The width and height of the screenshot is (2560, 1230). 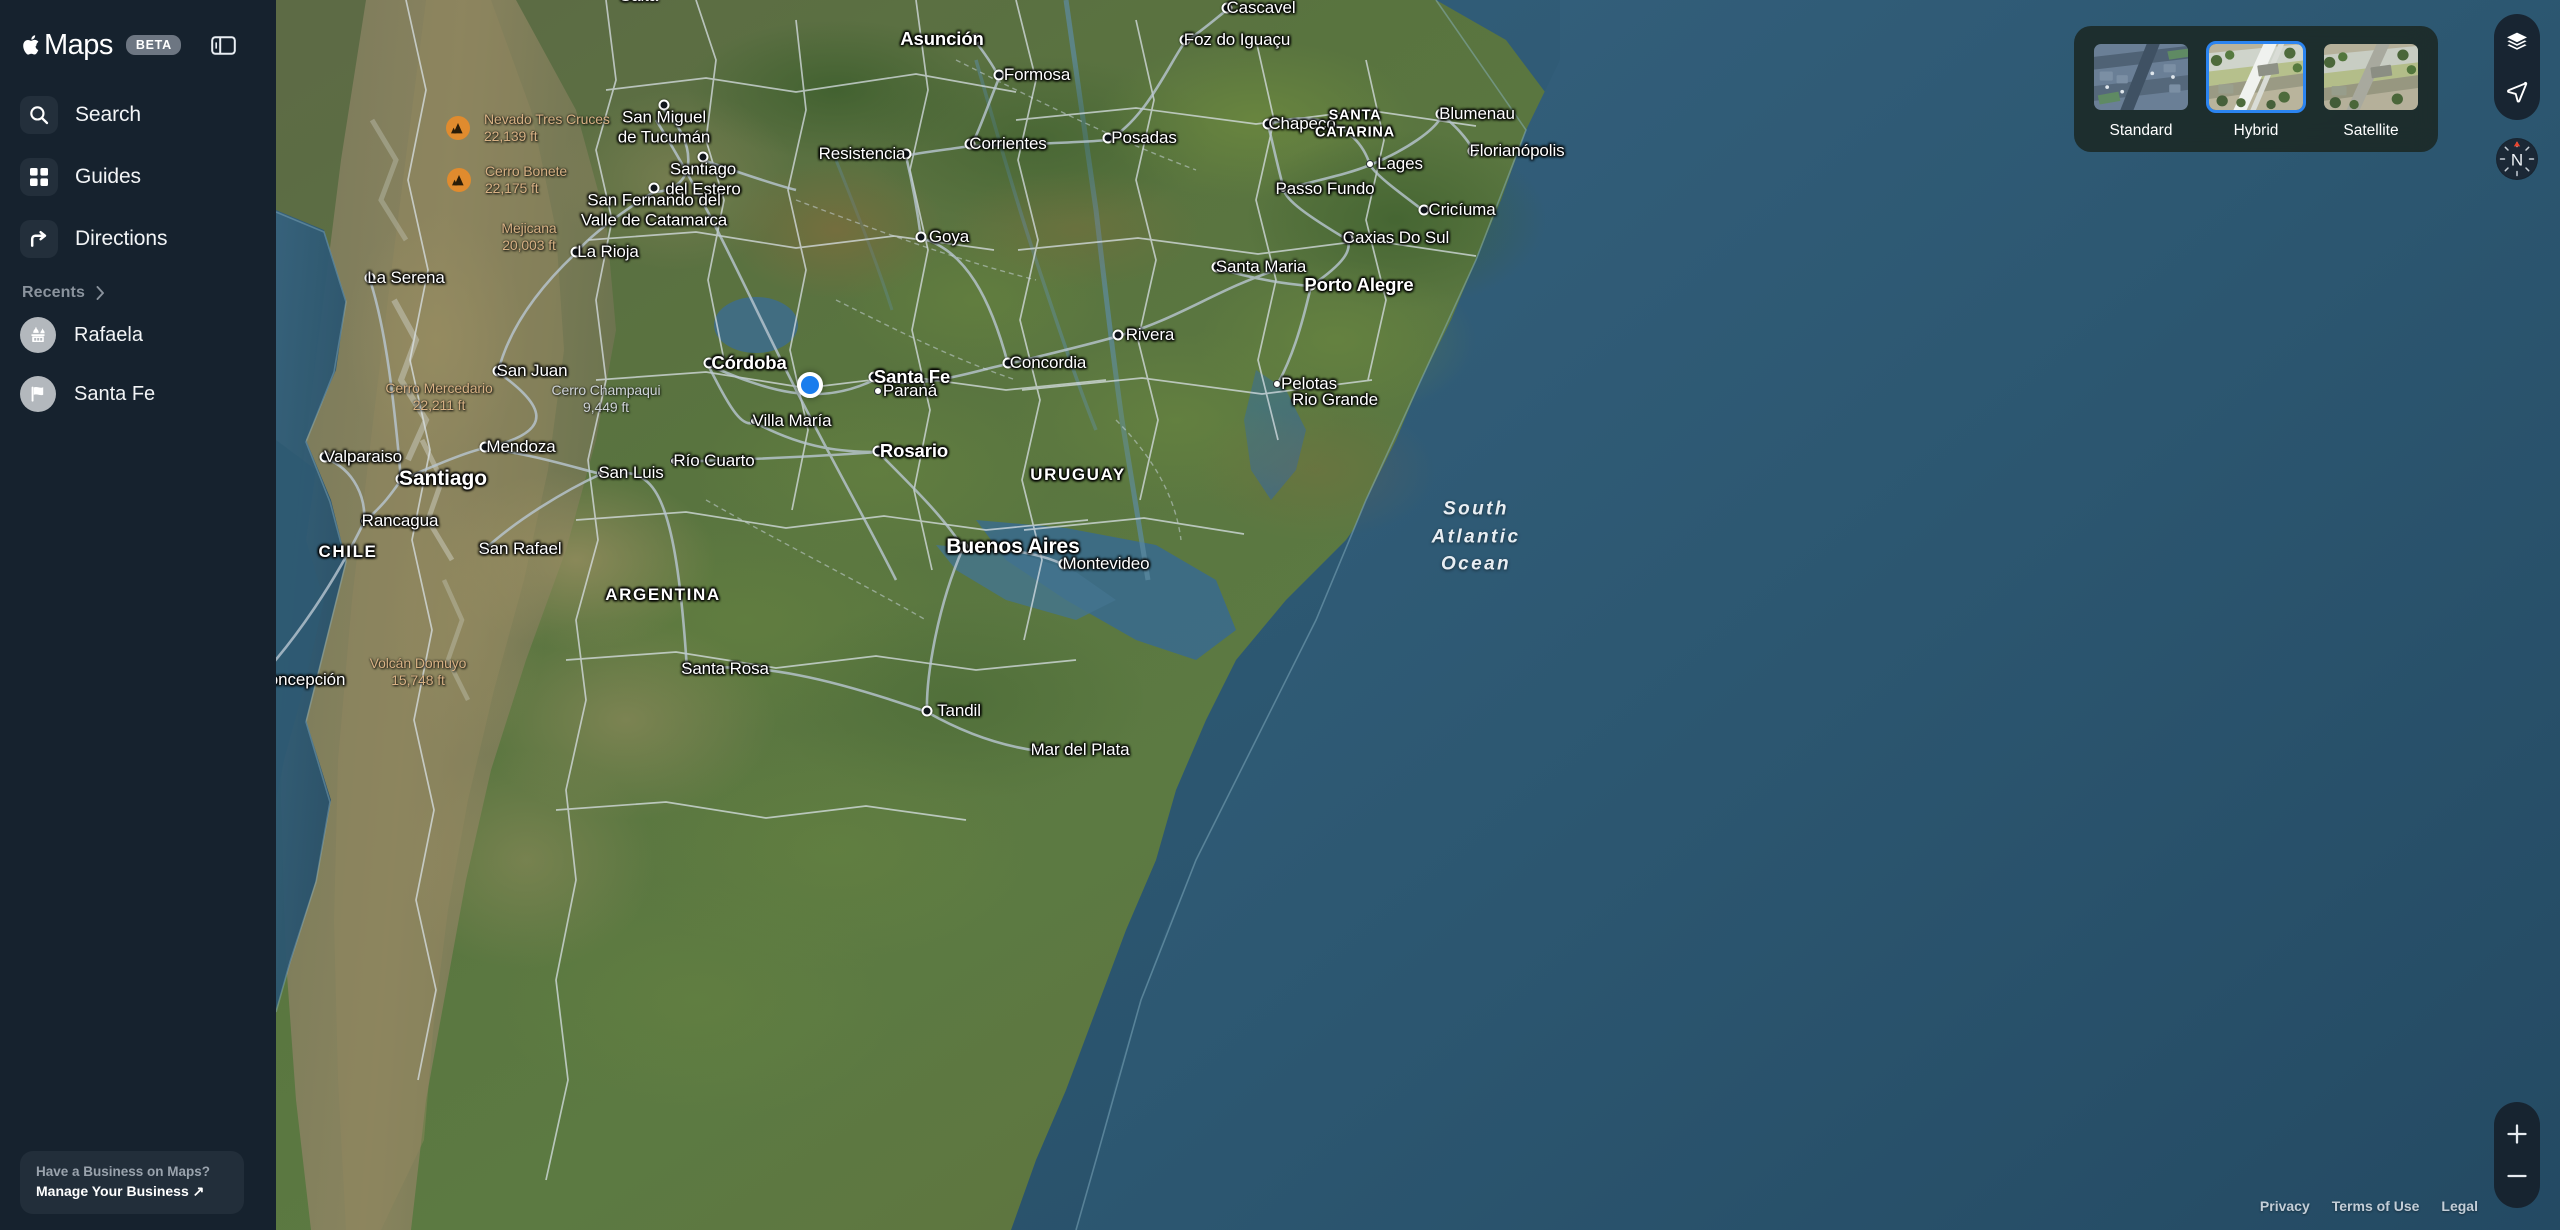 I want to click on recent-item-santa-fe: Santa Fe, so click(x=138, y=394).